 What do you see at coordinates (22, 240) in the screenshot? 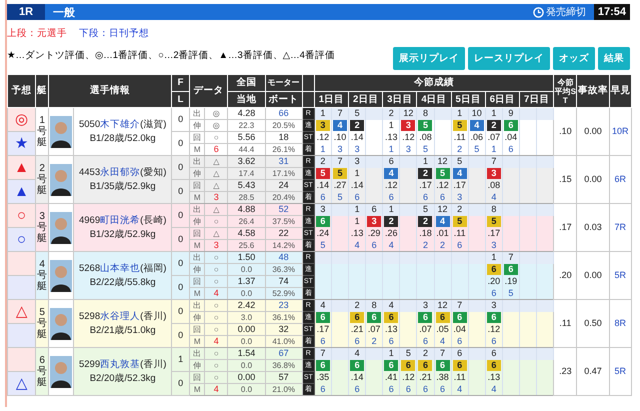
I see `prediction-mark: ○` at bounding box center [22, 240].